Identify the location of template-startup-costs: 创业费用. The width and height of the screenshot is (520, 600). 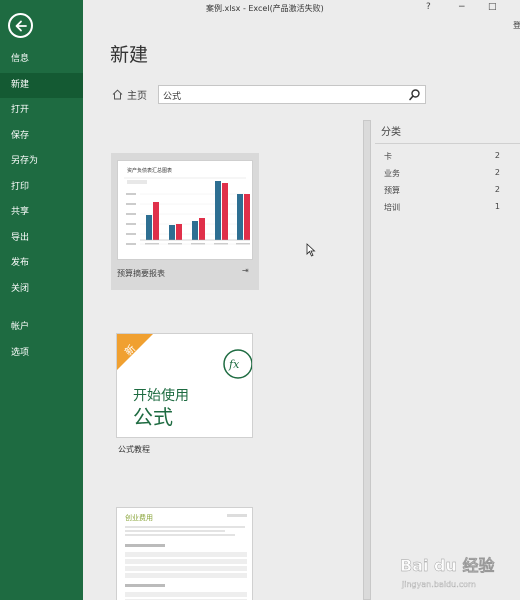
(184, 553).